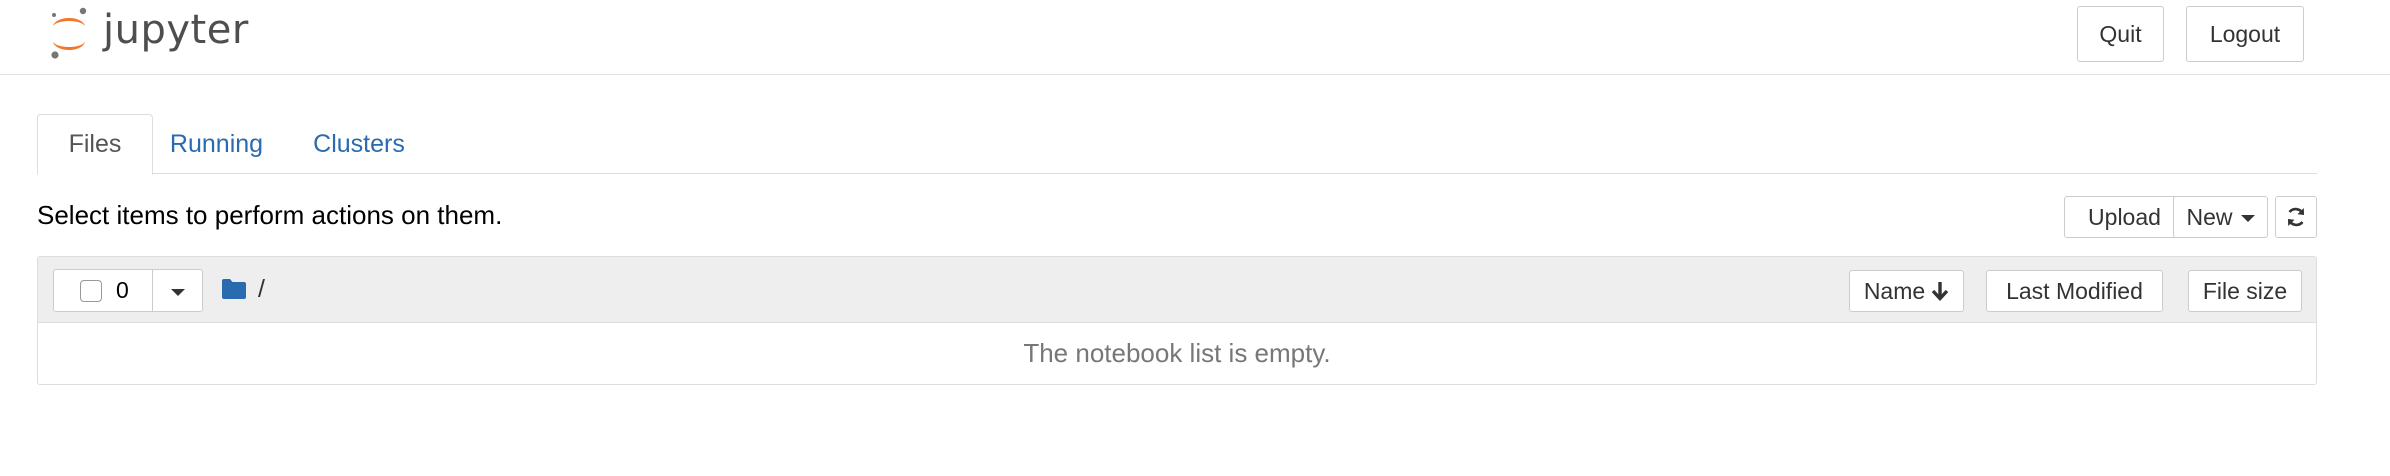  What do you see at coordinates (103, 290) in the screenshot?
I see `select-all-button: 0` at bounding box center [103, 290].